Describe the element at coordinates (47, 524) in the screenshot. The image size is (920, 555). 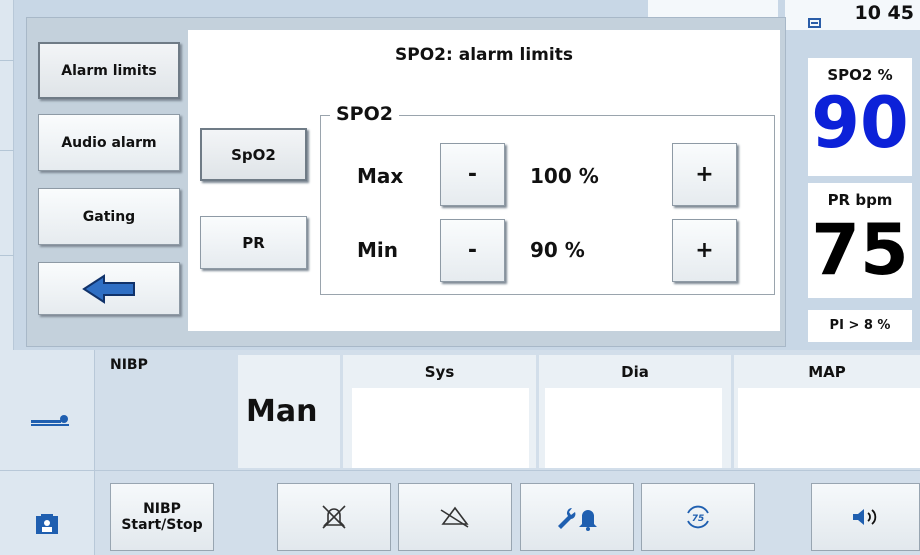
I see `patient-folder-icon` at that location.